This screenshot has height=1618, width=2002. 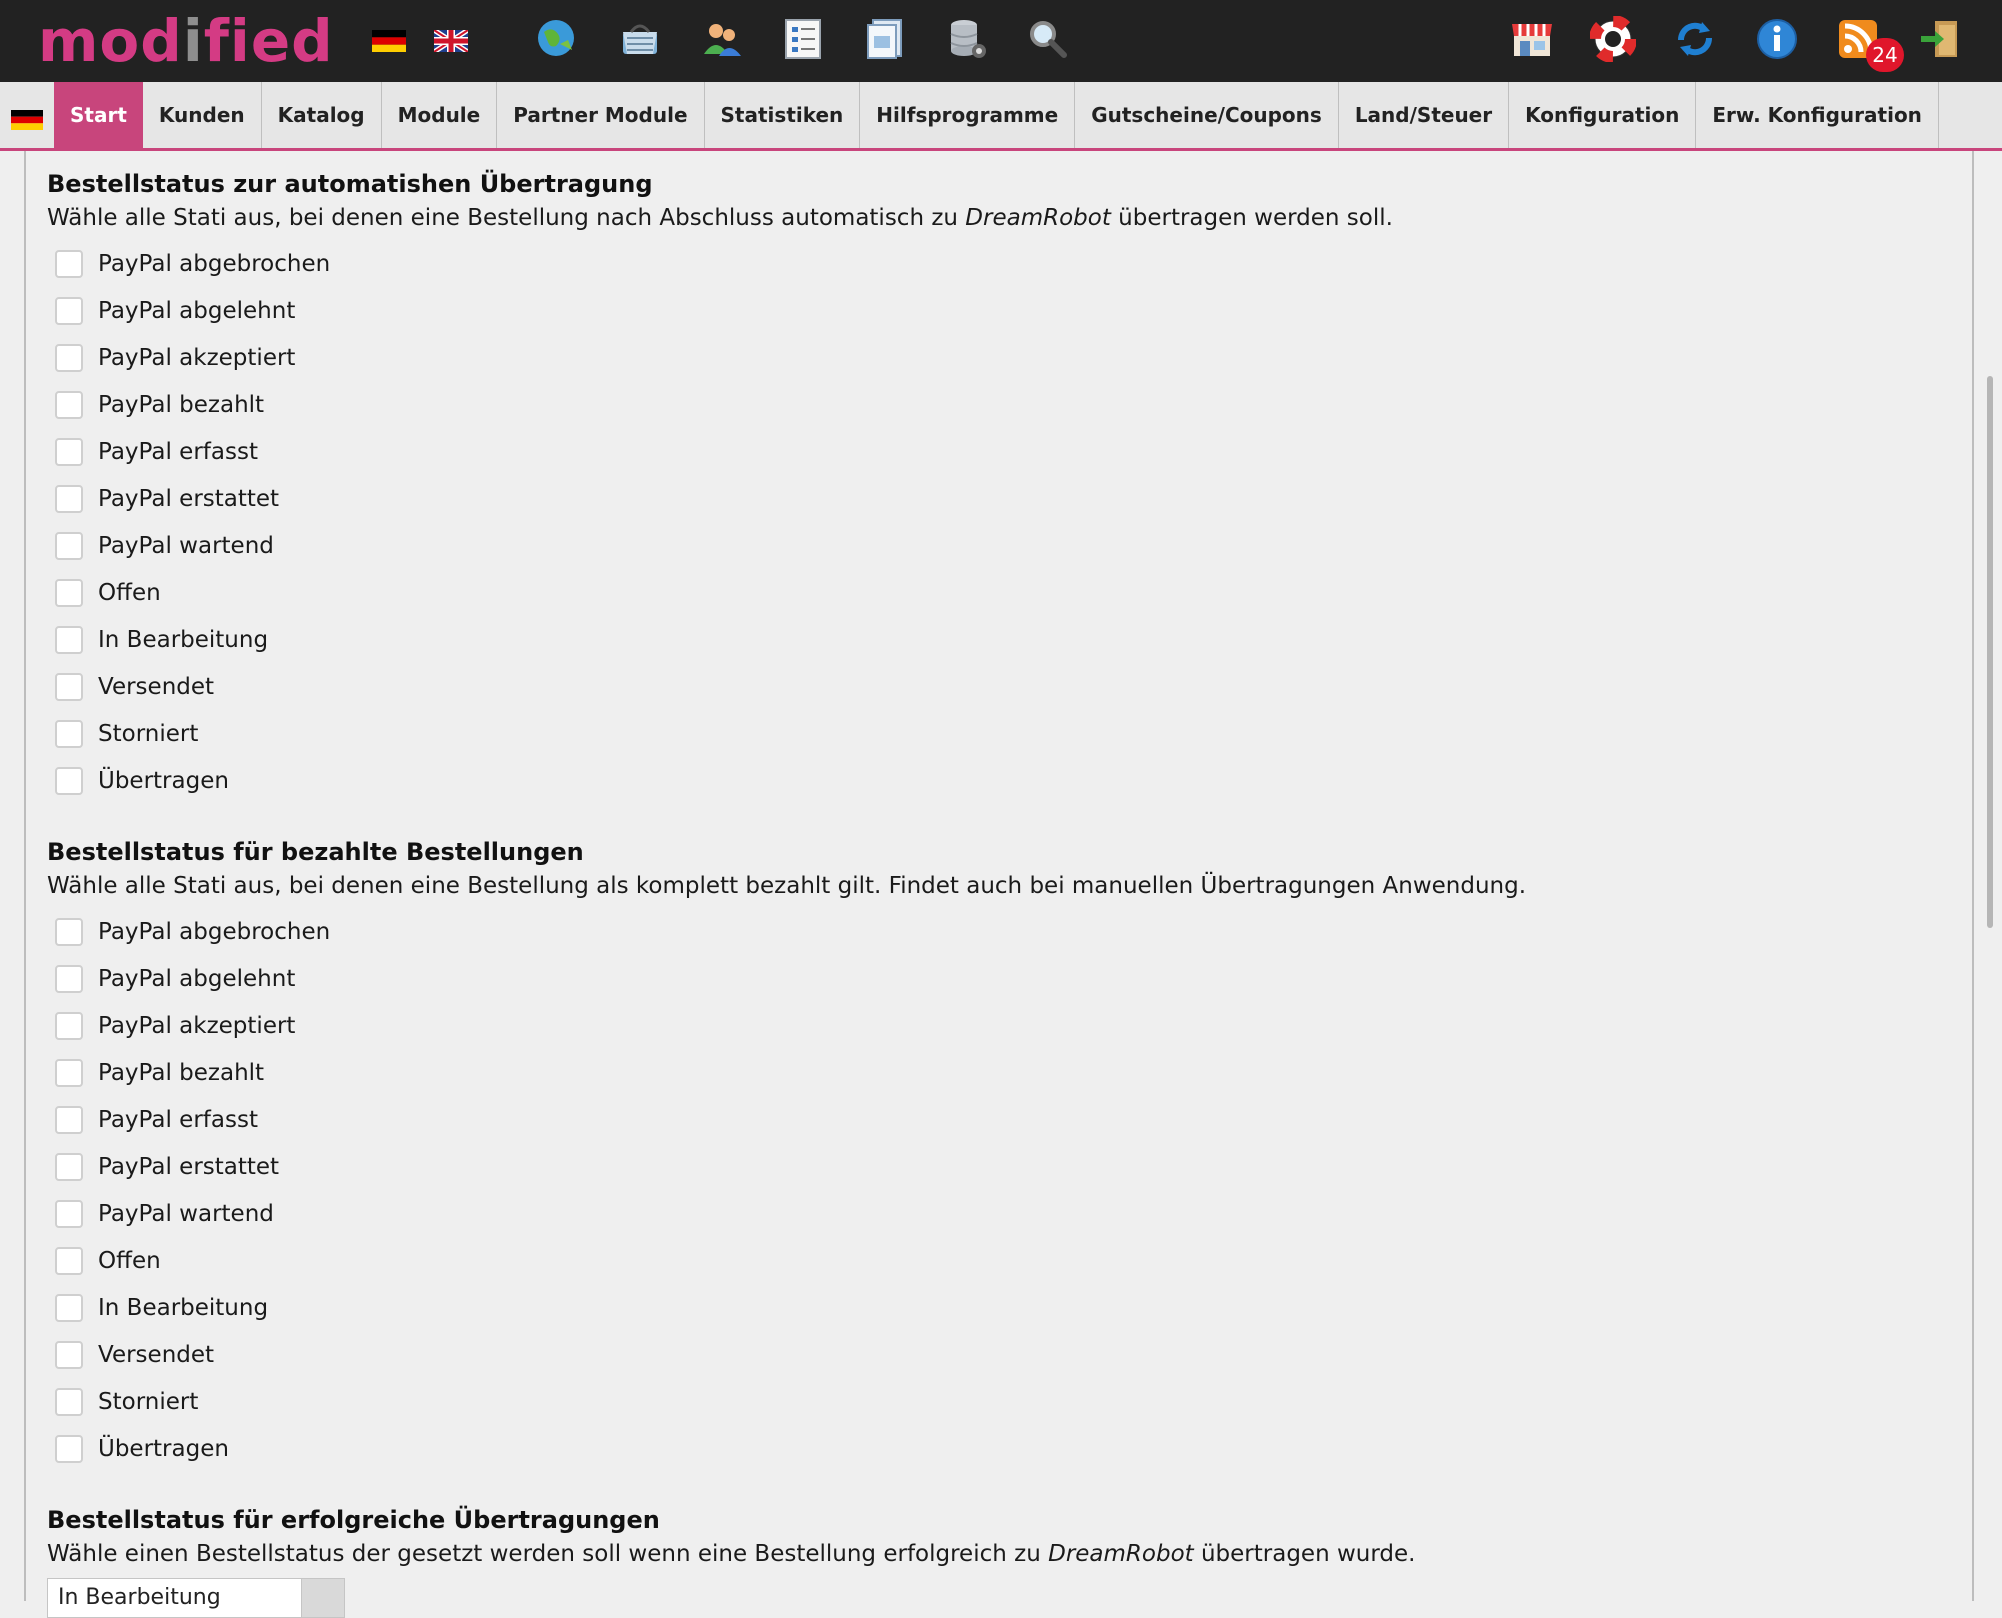 What do you see at coordinates (451, 41) in the screenshot?
I see `gb-flag-icon` at bounding box center [451, 41].